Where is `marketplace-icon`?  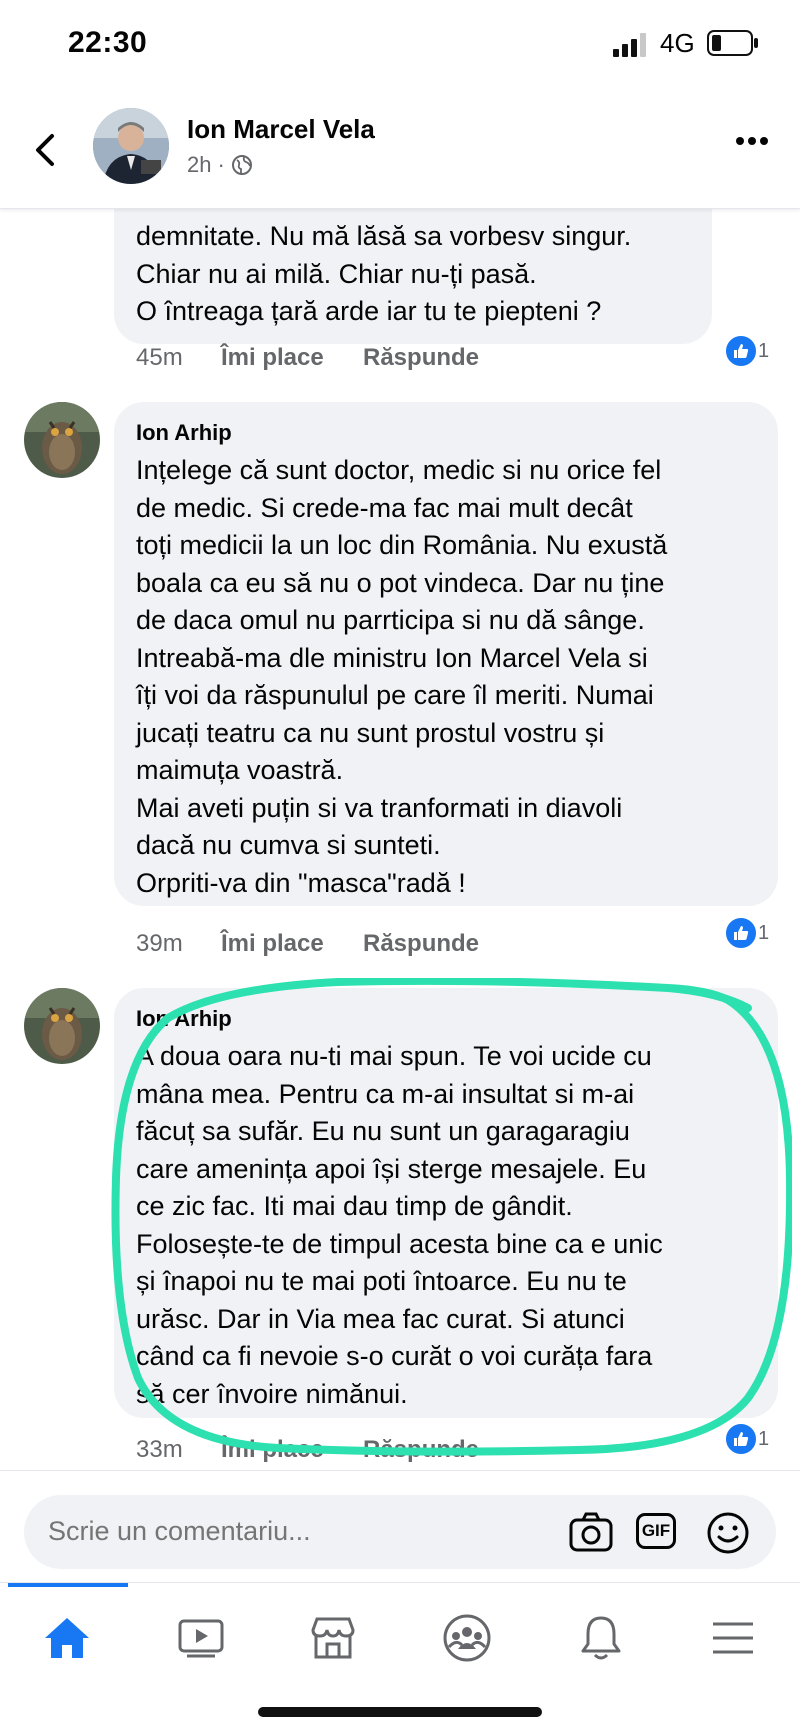 marketplace-icon is located at coordinates (333, 1638).